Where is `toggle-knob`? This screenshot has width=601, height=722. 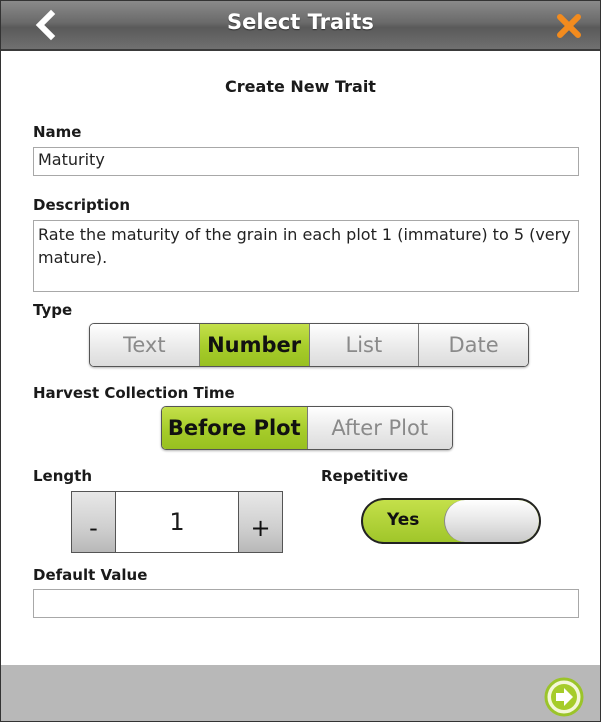
toggle-knob is located at coordinates (491, 521).